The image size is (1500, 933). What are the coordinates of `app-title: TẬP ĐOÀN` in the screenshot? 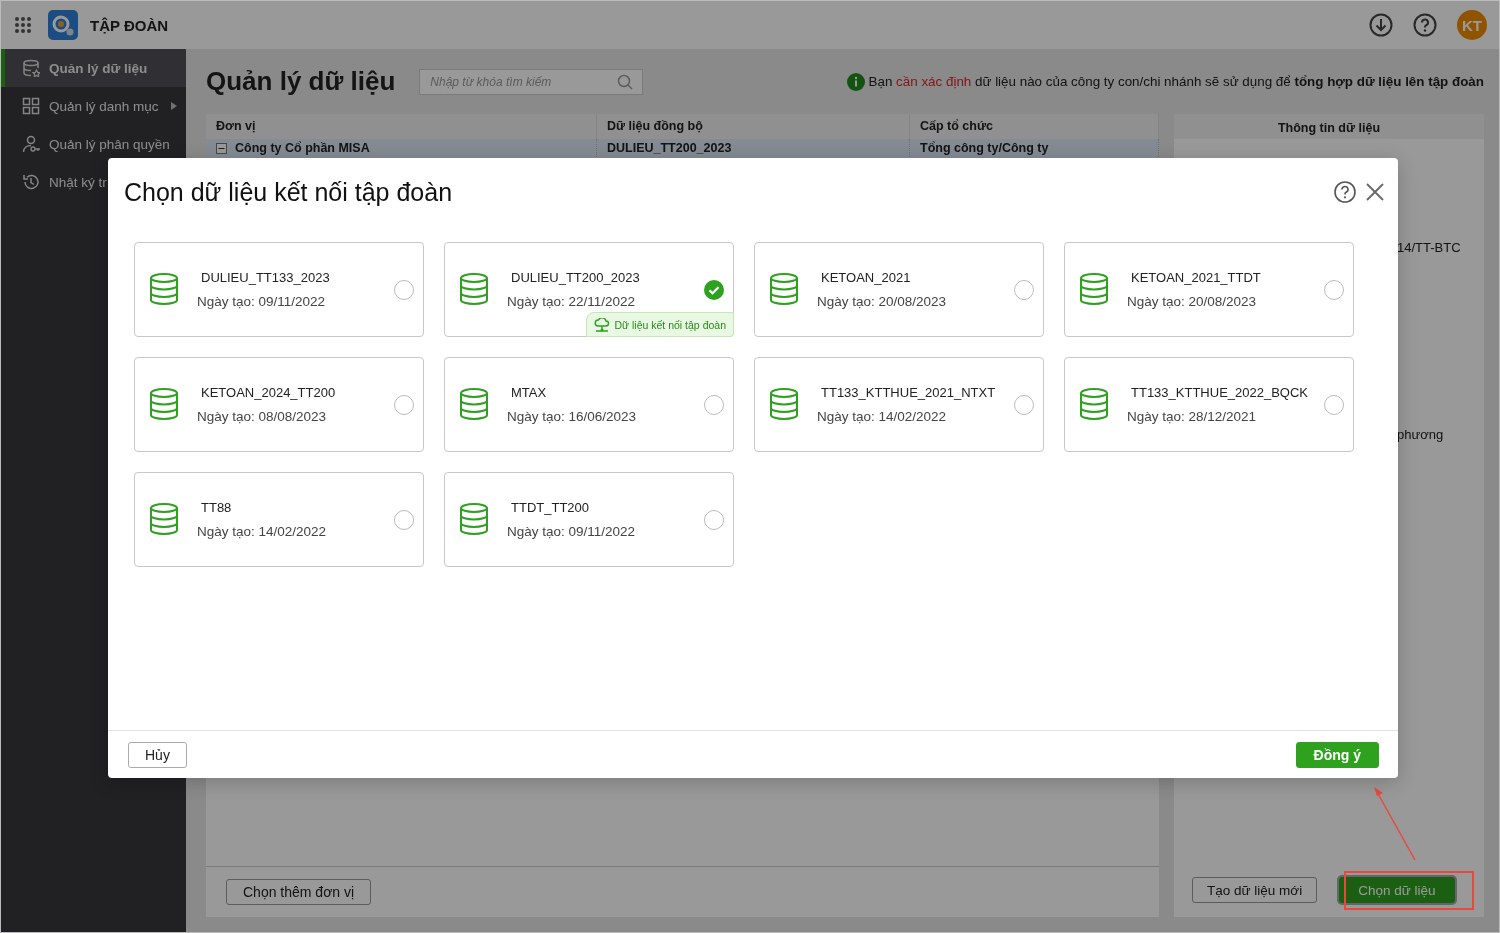 It's located at (129, 25).